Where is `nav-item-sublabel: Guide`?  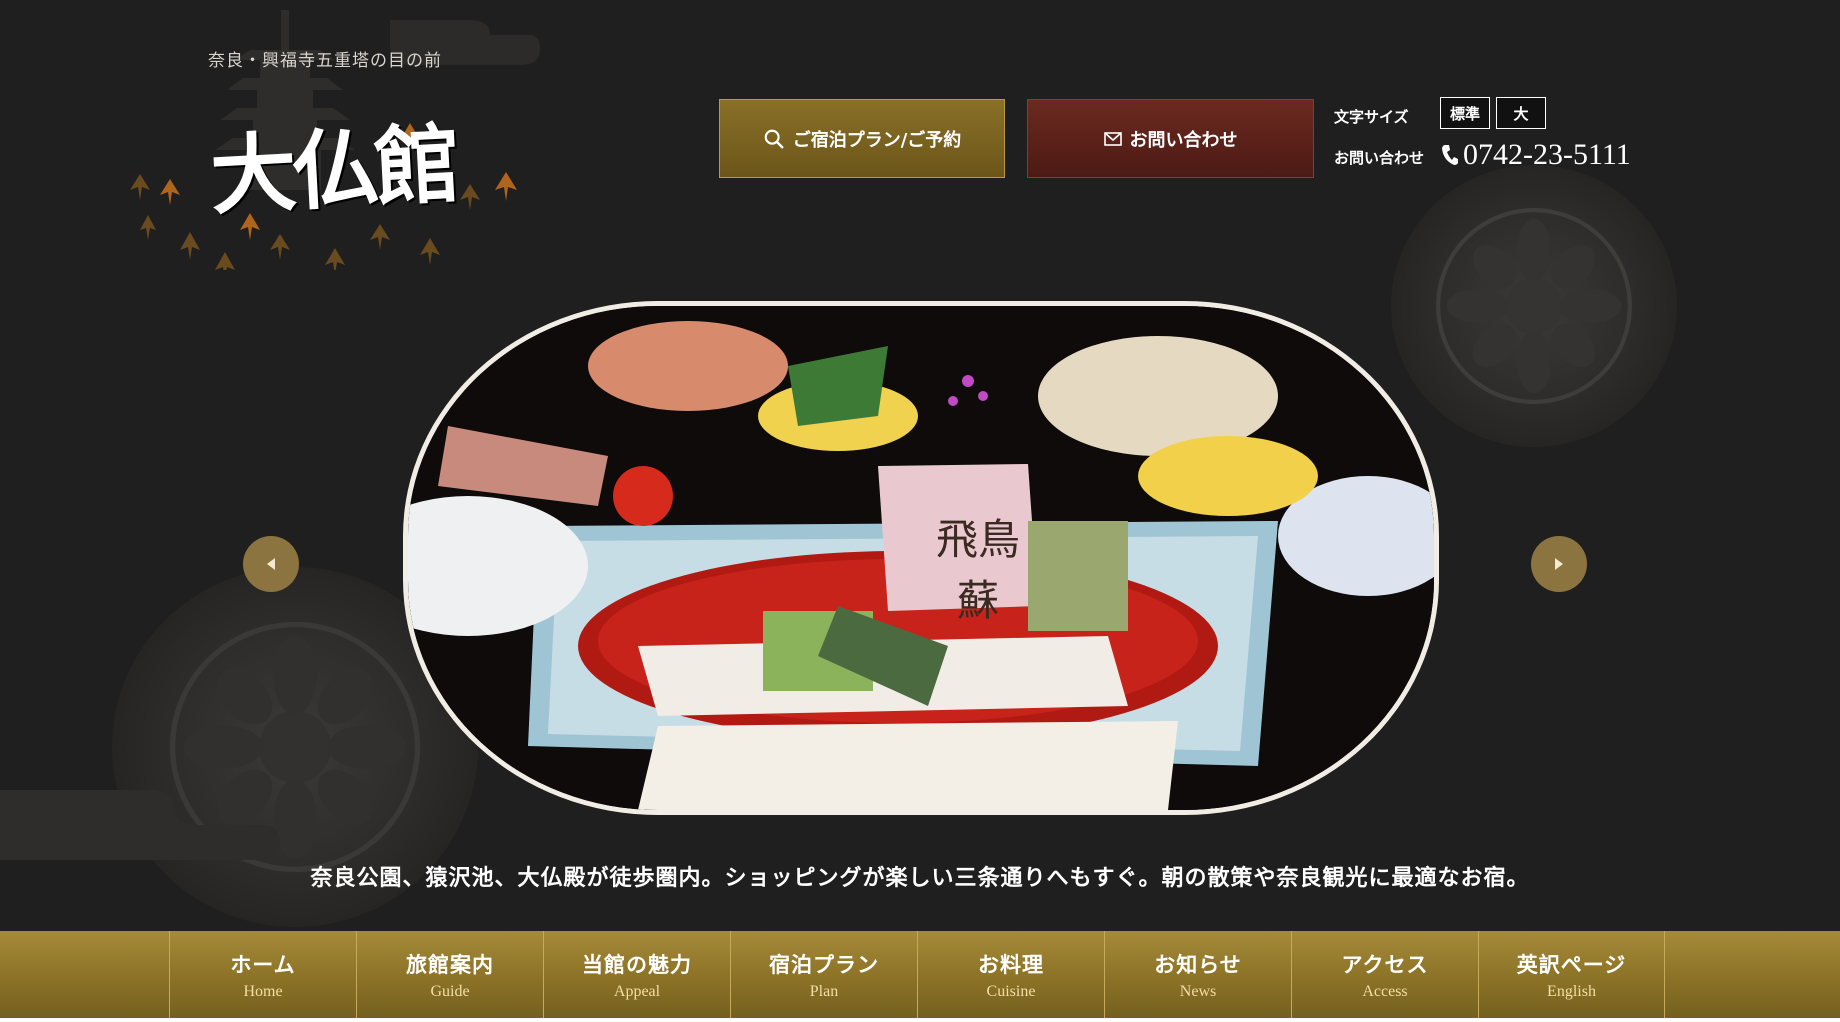 nav-item-sublabel: Guide is located at coordinates (450, 991).